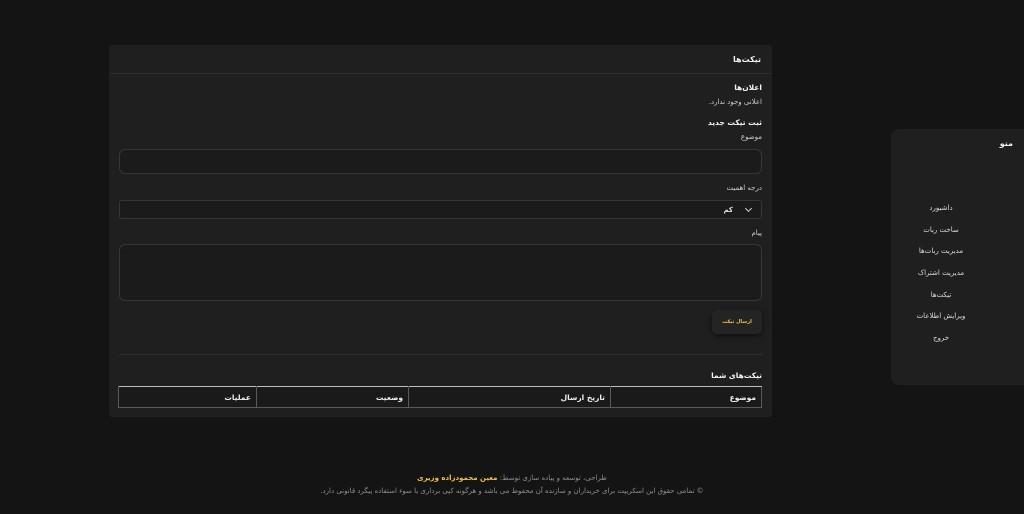 Image resolution: width=1024 pixels, height=514 pixels. I want to click on column-header-actions: عملیات, so click(187, 397).